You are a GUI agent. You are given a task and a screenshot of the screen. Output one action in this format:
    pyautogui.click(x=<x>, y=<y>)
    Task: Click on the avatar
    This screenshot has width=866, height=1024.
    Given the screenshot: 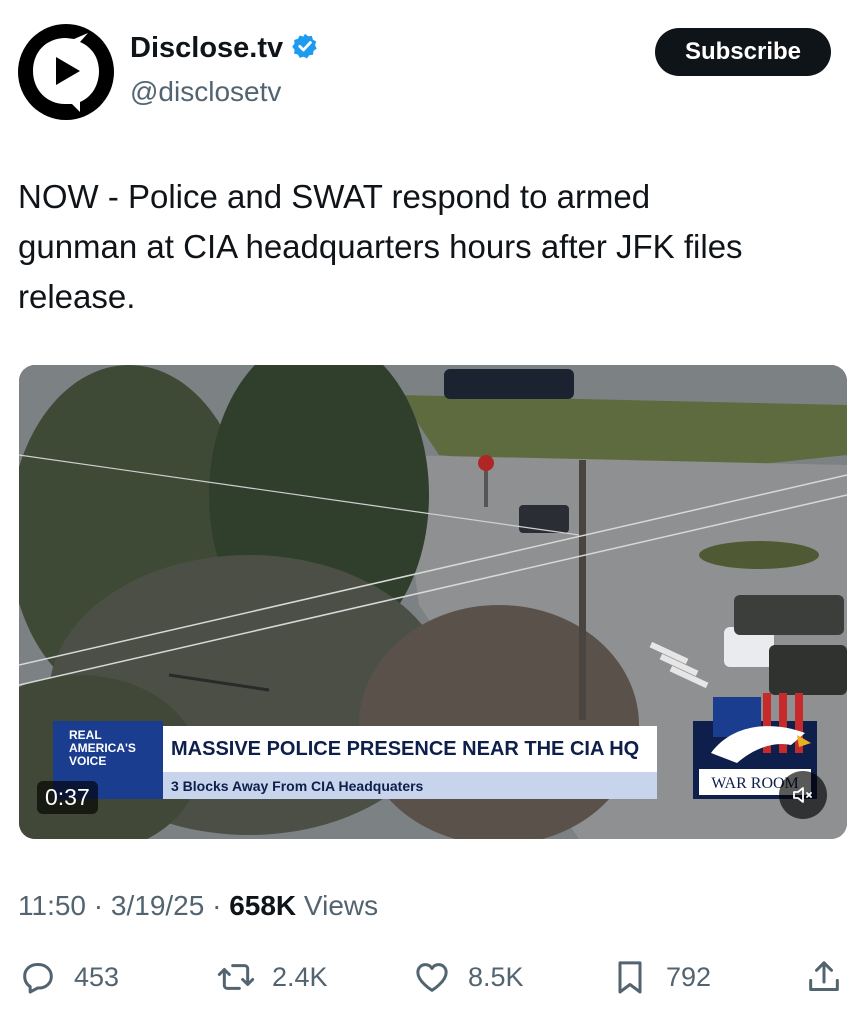 What is the action you would take?
    pyautogui.click(x=66, y=72)
    